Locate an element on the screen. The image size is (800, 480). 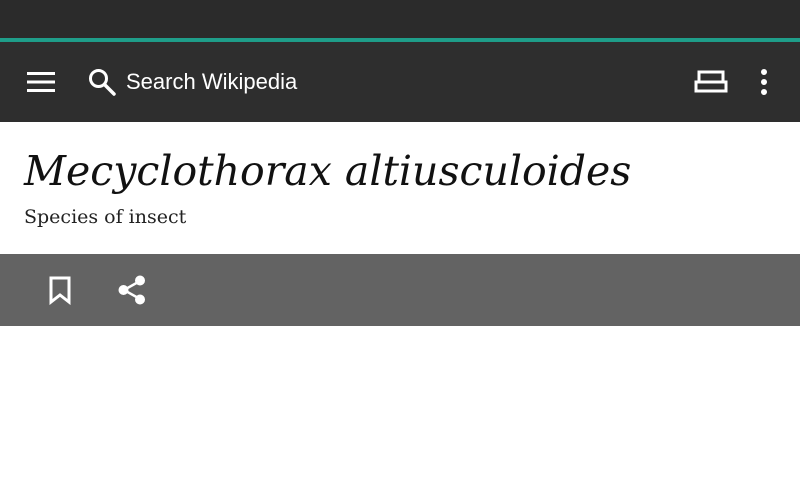
bookmark-button is located at coordinates (60, 290).